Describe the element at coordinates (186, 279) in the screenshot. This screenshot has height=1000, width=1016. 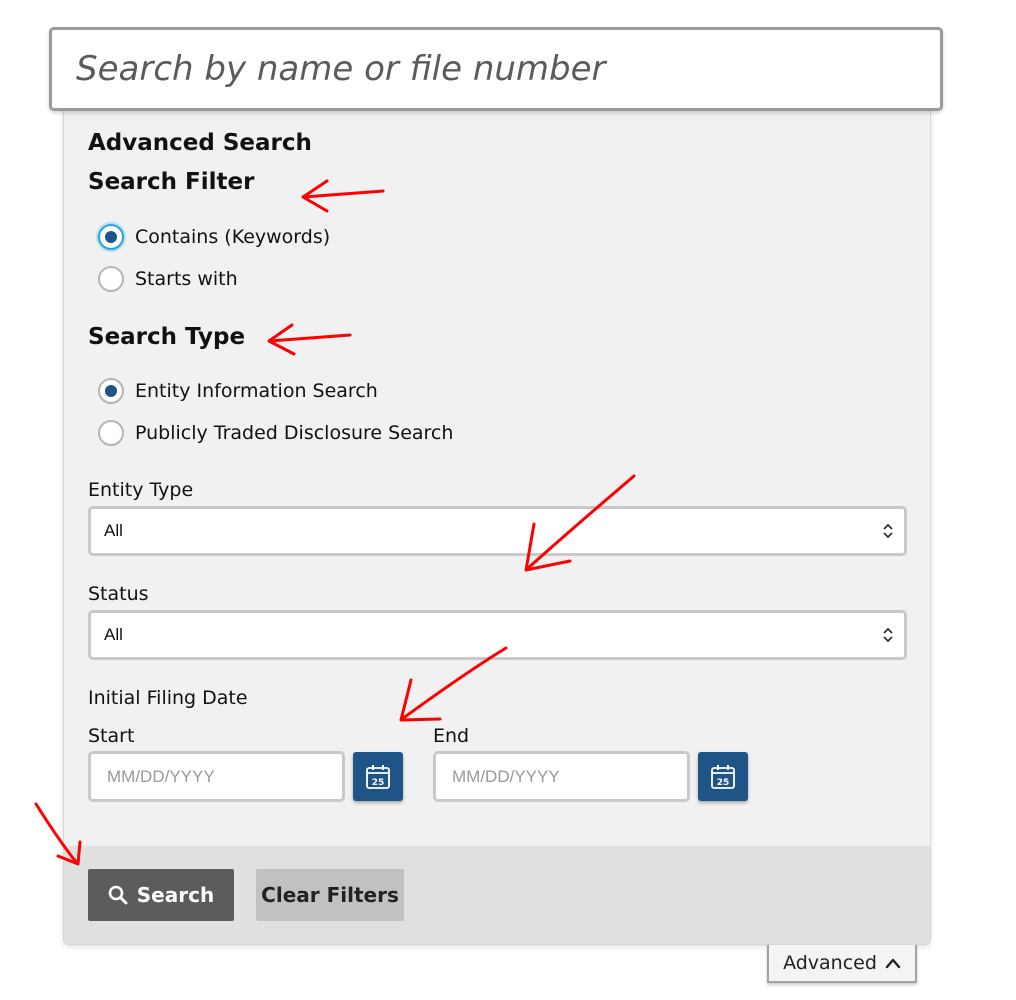
I see `radio-label: Starts with` at that location.